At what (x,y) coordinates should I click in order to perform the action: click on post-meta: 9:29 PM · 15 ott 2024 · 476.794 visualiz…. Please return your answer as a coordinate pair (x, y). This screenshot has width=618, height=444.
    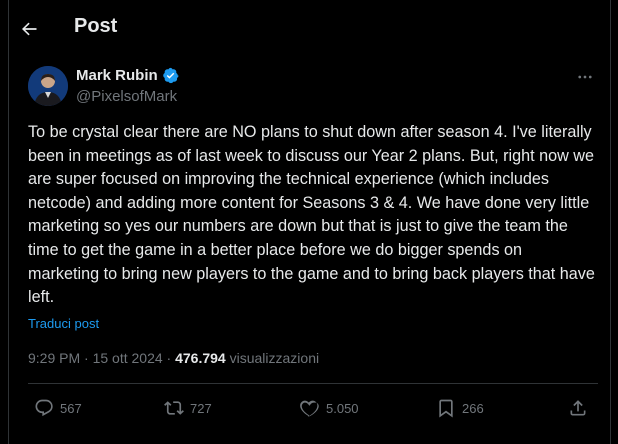
    Looking at the image, I should click on (173, 358).